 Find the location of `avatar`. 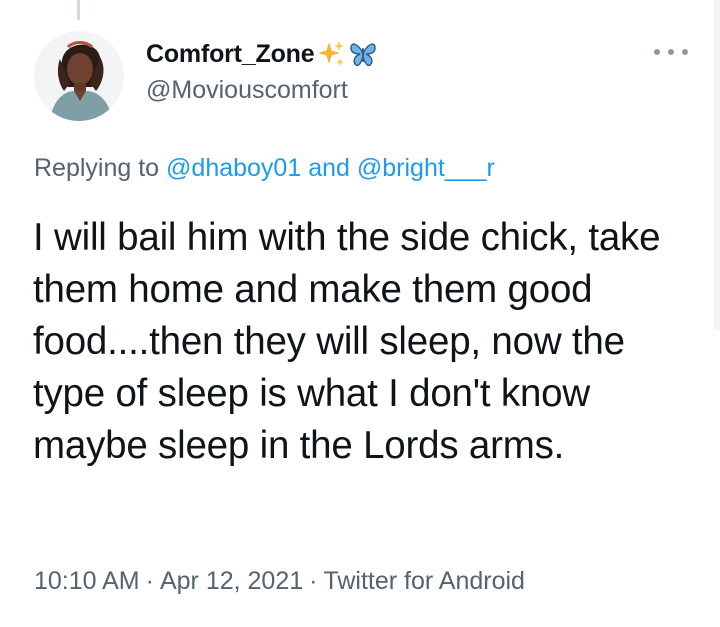

avatar is located at coordinates (79, 76).